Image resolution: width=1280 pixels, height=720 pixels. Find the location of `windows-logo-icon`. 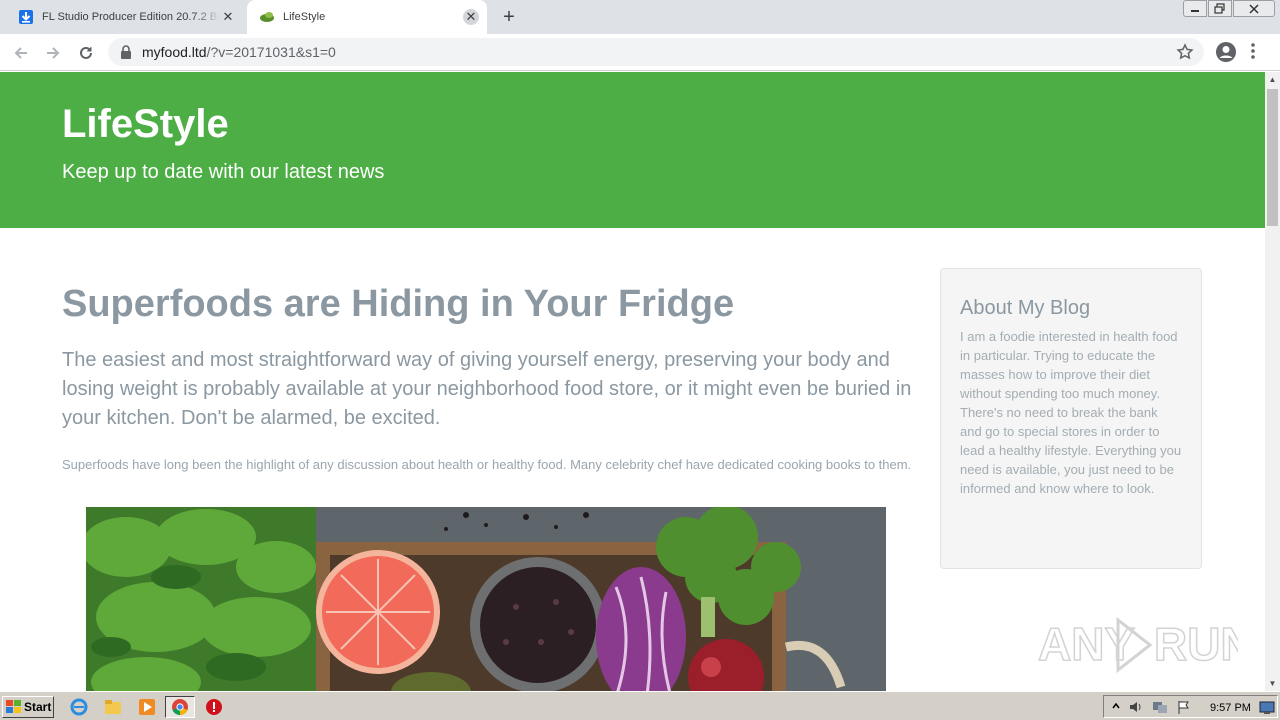

windows-logo-icon is located at coordinates (13, 706).